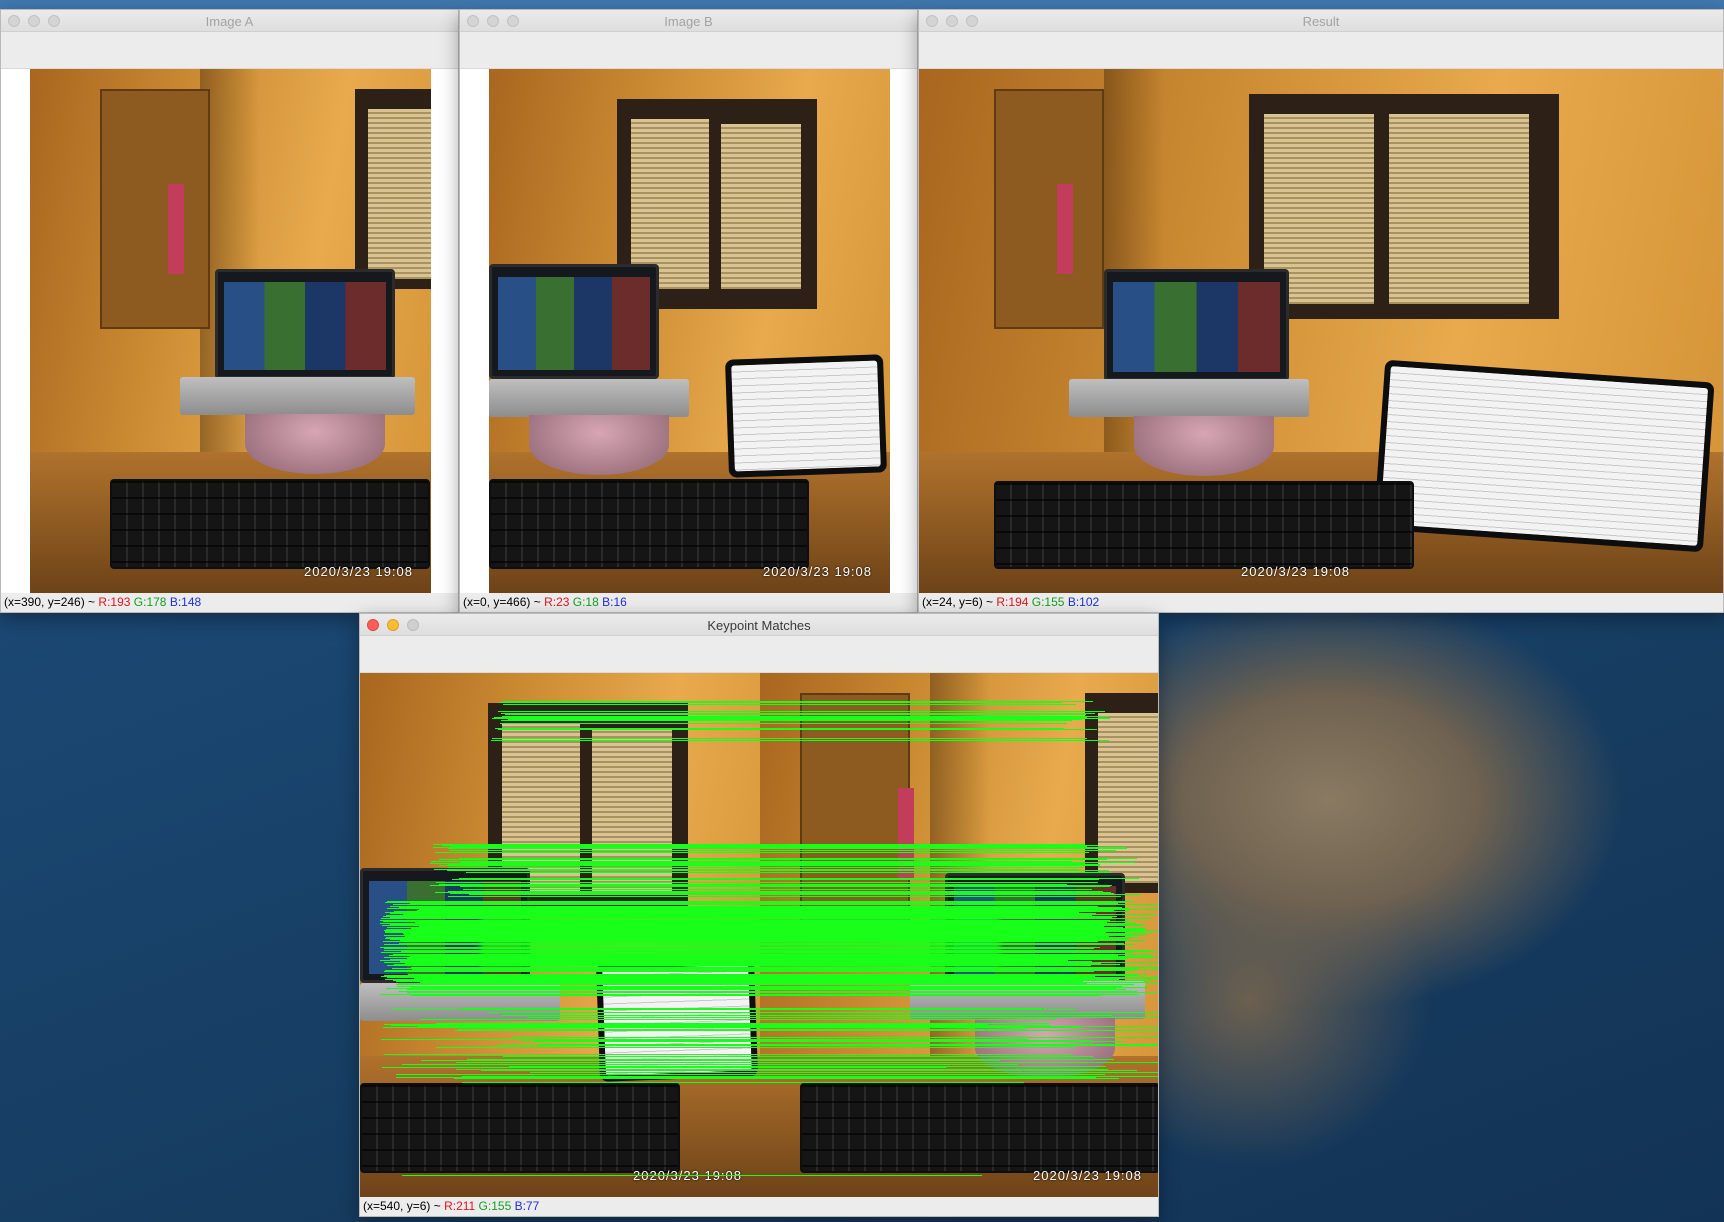 This screenshot has width=1724, height=1222. I want to click on pixel-blue: B:77, so click(527, 1206).